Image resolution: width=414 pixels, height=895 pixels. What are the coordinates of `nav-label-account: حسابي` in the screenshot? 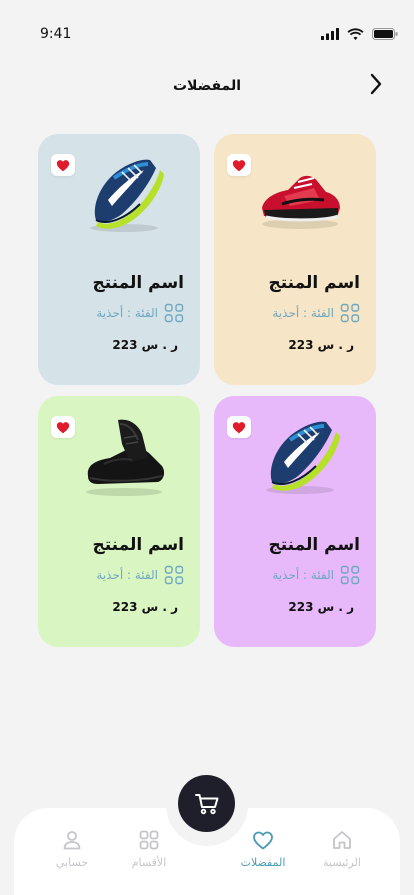 It's located at (72, 862).